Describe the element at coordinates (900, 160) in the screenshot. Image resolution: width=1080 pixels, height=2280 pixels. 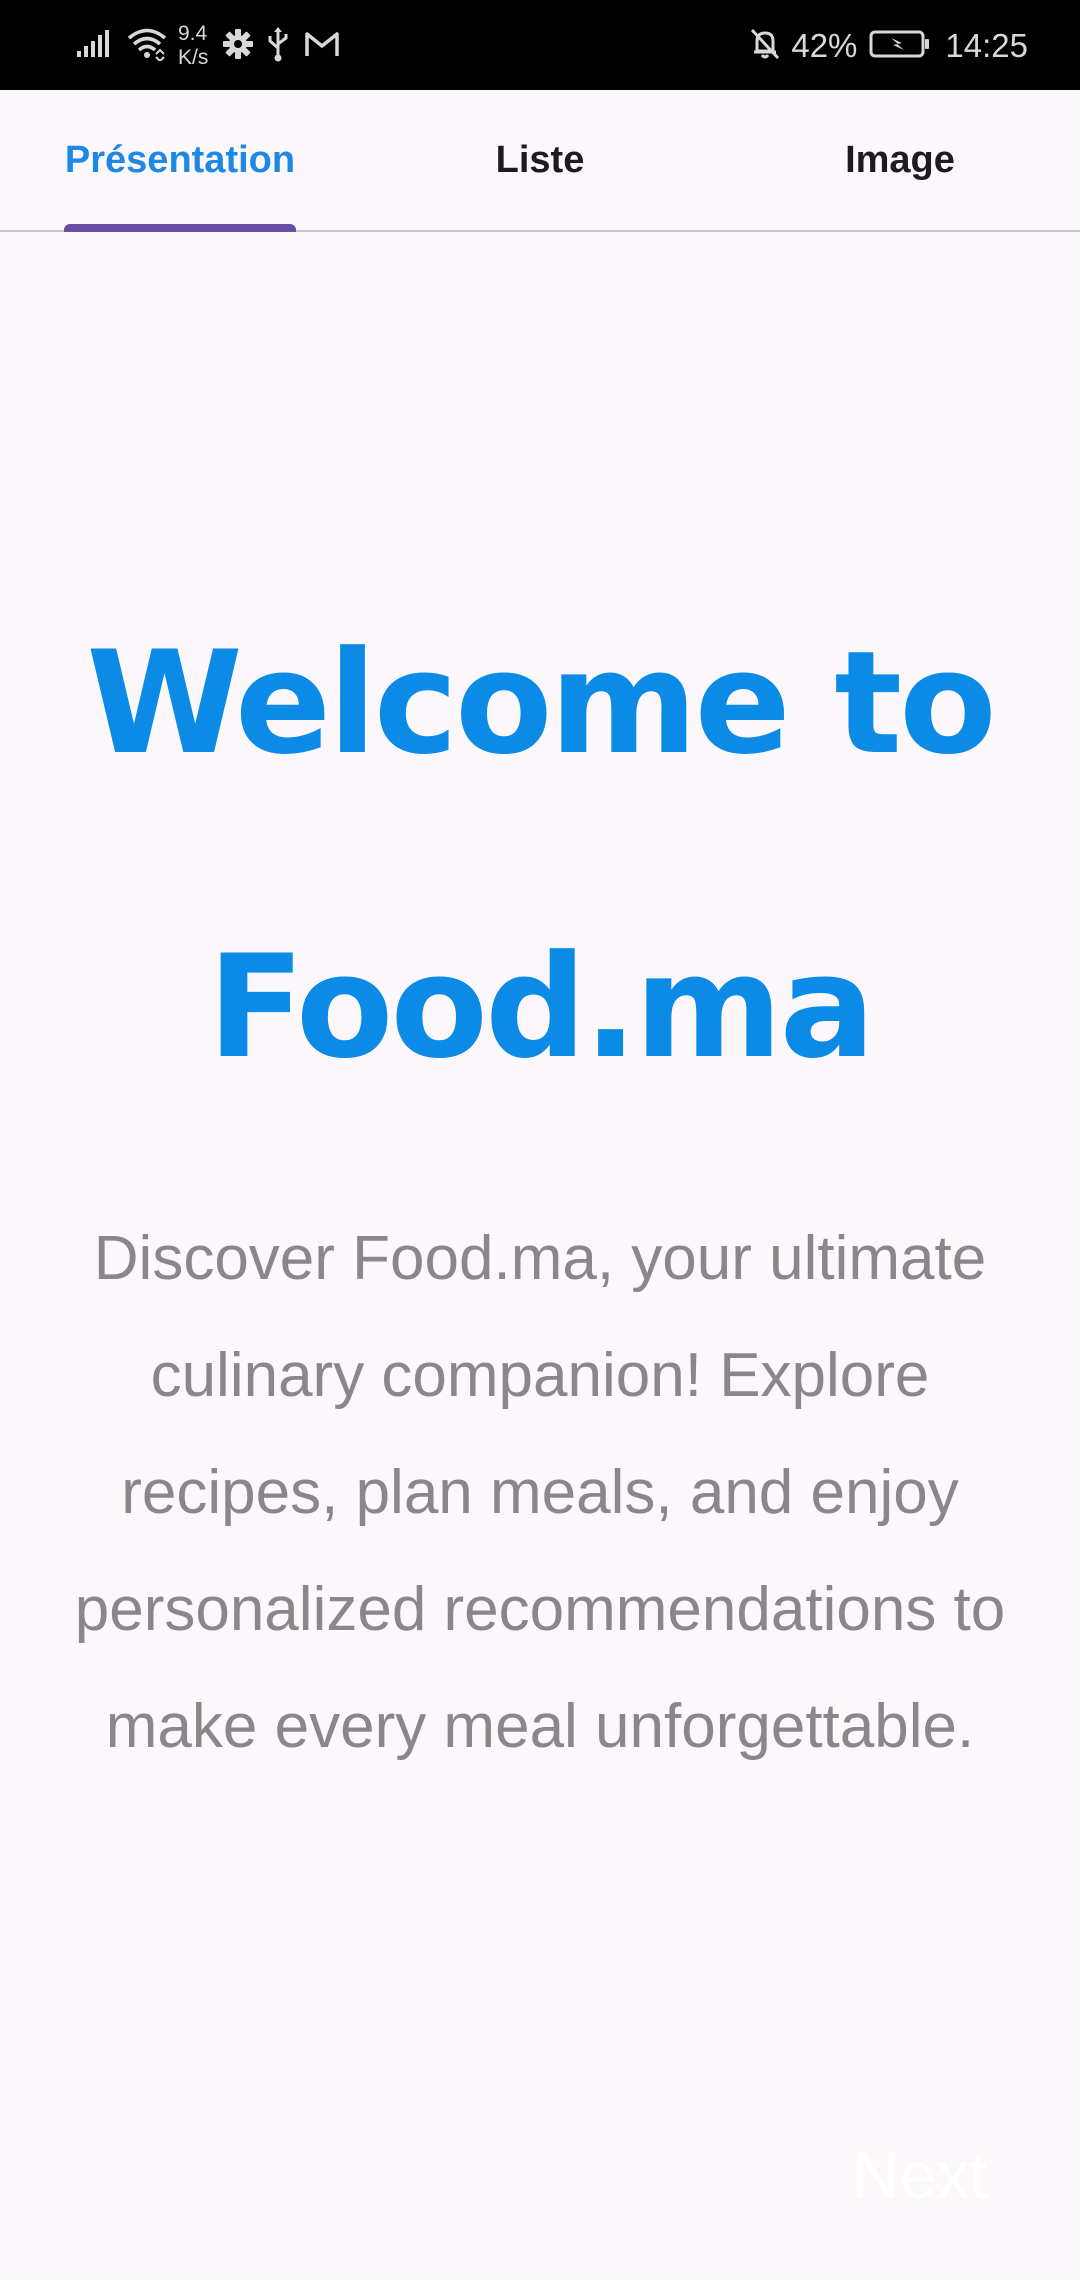
I see `tab-image: Image` at that location.